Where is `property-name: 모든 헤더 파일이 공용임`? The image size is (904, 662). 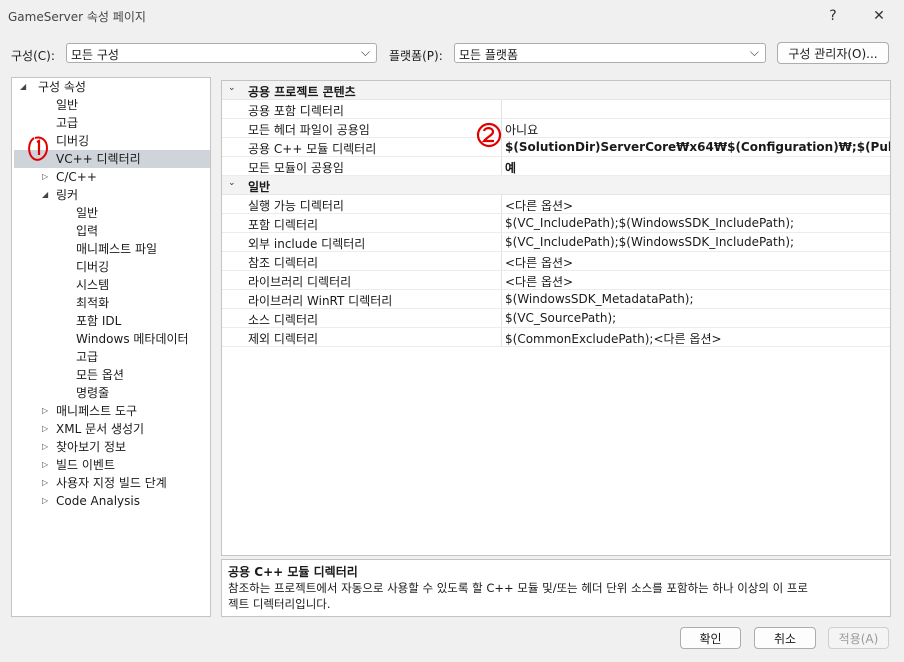 property-name: 모든 헤더 파일이 공용임 is located at coordinates (309, 130).